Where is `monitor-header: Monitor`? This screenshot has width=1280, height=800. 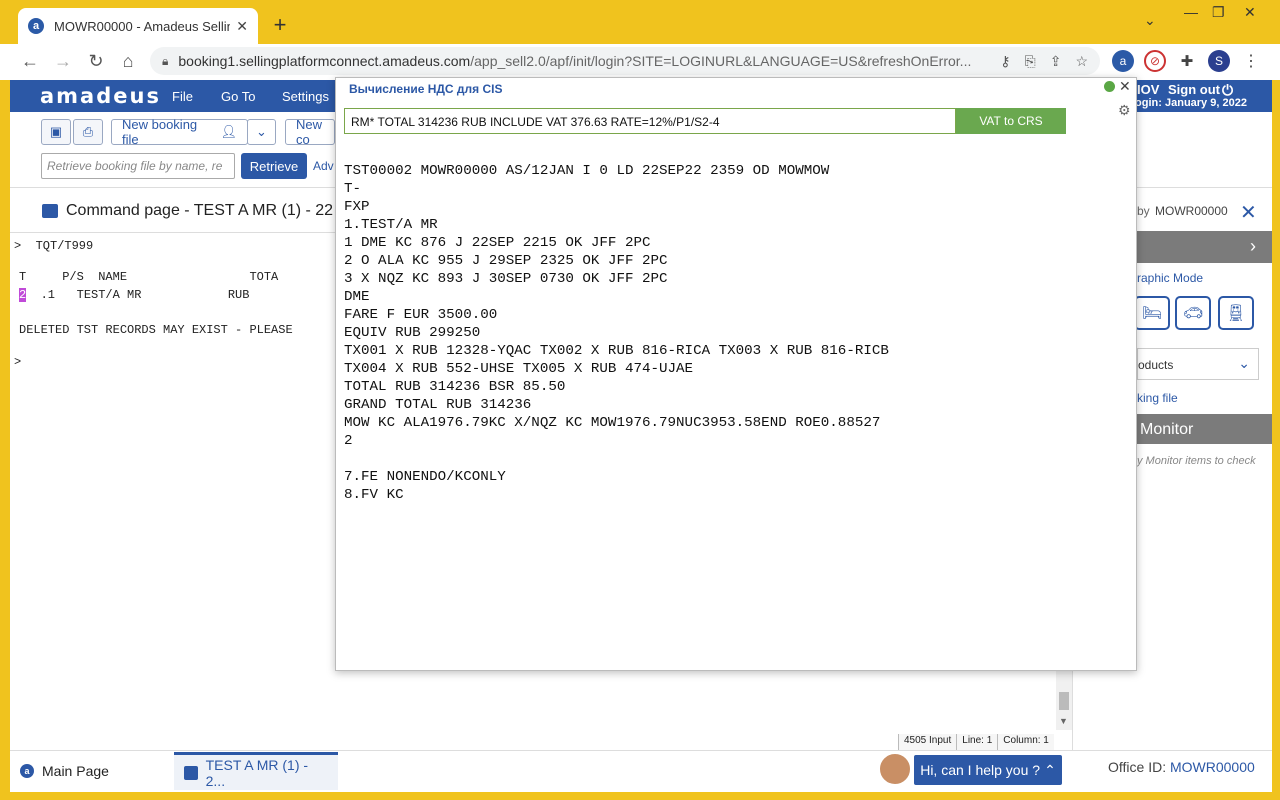
monitor-header: Monitor is located at coordinates (1204, 429).